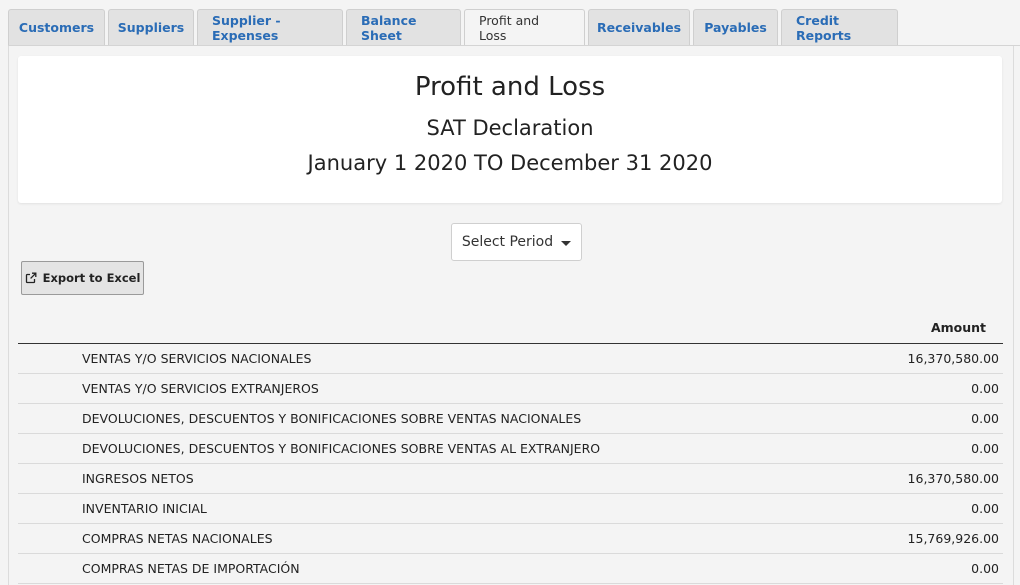 This screenshot has height=585, width=1020. I want to click on tab-credit-reports: Credit Reports, so click(839, 27).